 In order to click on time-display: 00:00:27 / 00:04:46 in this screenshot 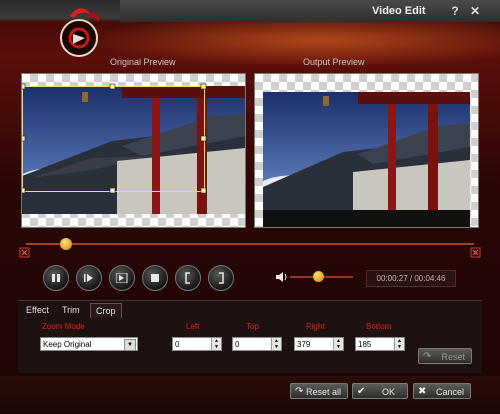, I will do `click(411, 278)`.